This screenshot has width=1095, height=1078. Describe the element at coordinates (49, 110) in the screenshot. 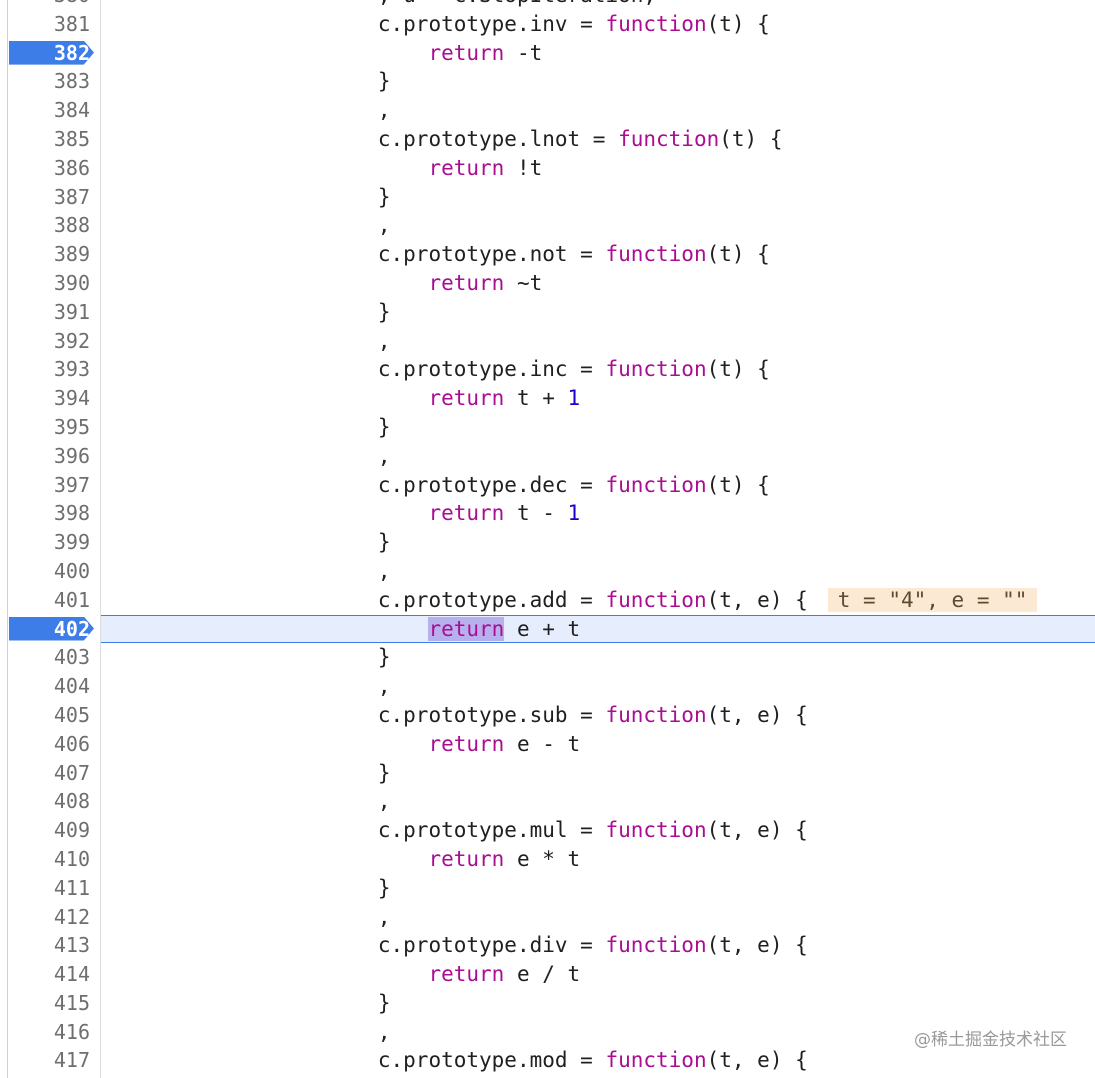

I see `line-number: 384` at that location.